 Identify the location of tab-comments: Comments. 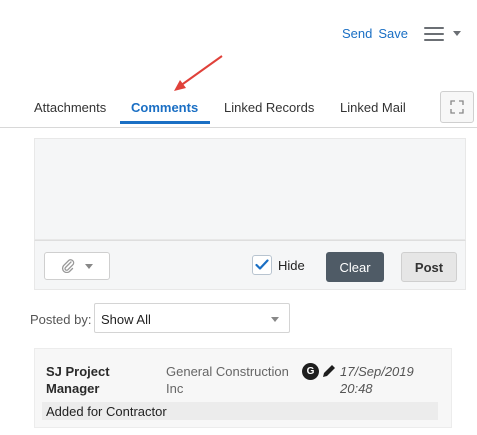
(164, 107).